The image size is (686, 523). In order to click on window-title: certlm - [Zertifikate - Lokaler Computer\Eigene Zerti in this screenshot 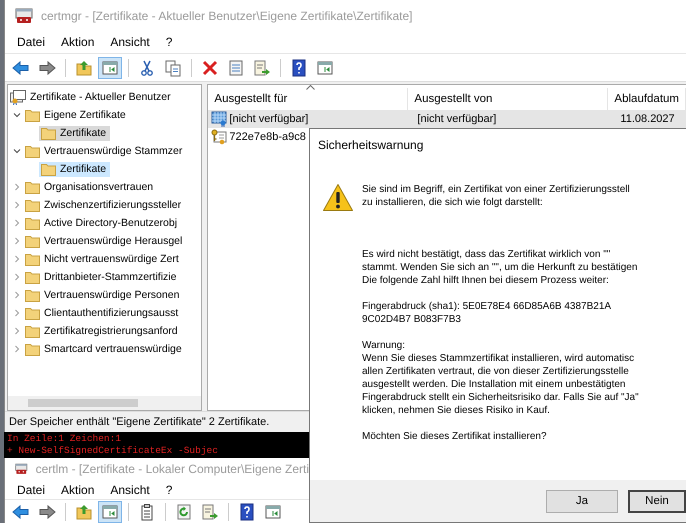, I will do `click(172, 469)`.